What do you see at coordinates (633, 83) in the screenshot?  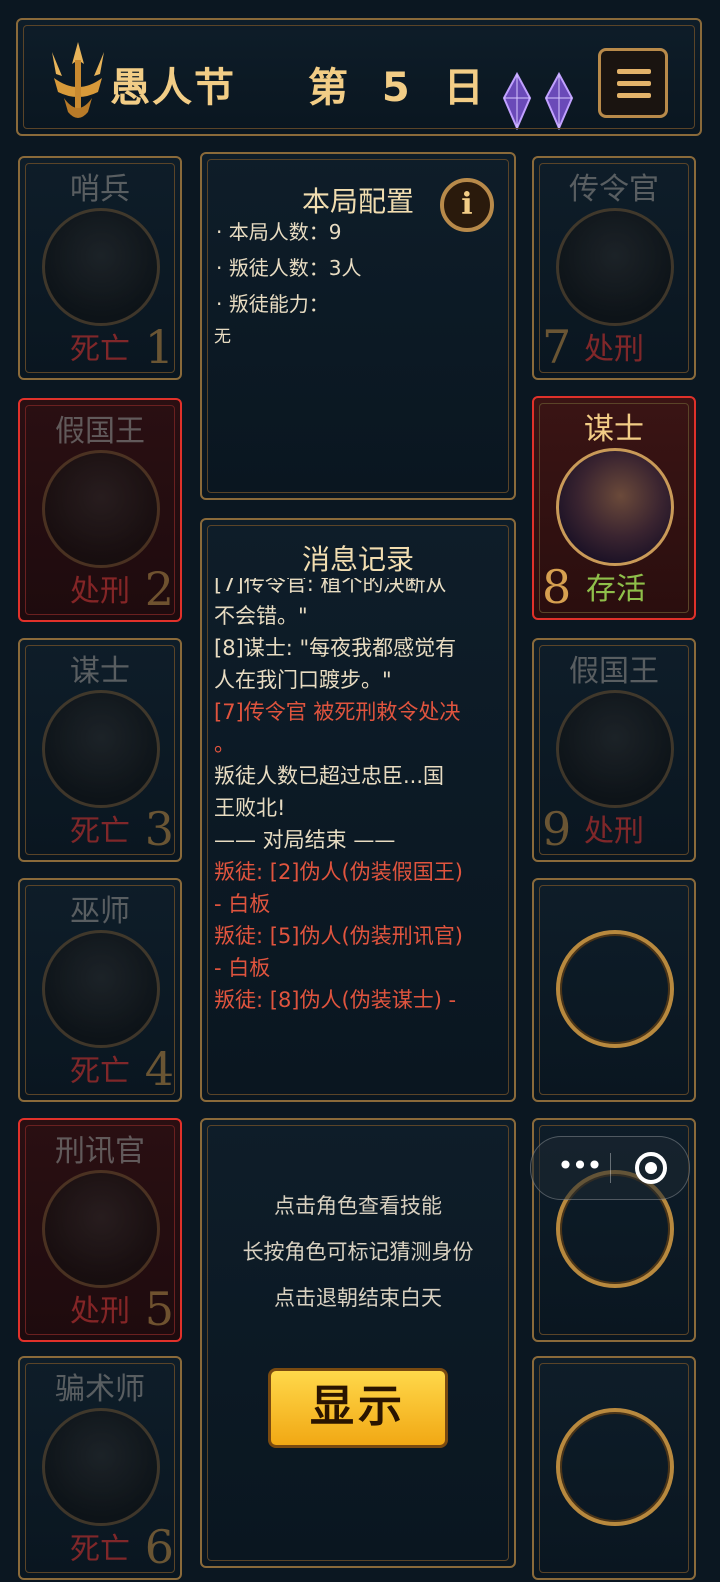 I see `menu-button` at bounding box center [633, 83].